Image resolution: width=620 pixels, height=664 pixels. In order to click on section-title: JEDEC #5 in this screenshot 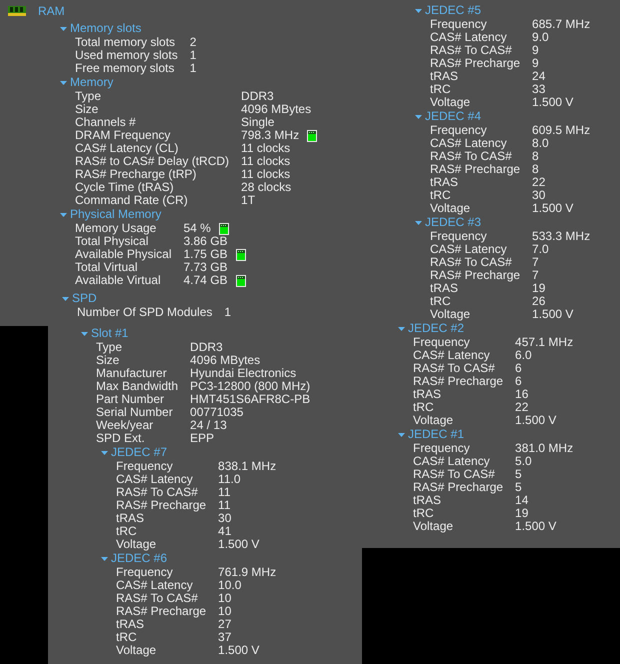, I will do `click(453, 10)`.